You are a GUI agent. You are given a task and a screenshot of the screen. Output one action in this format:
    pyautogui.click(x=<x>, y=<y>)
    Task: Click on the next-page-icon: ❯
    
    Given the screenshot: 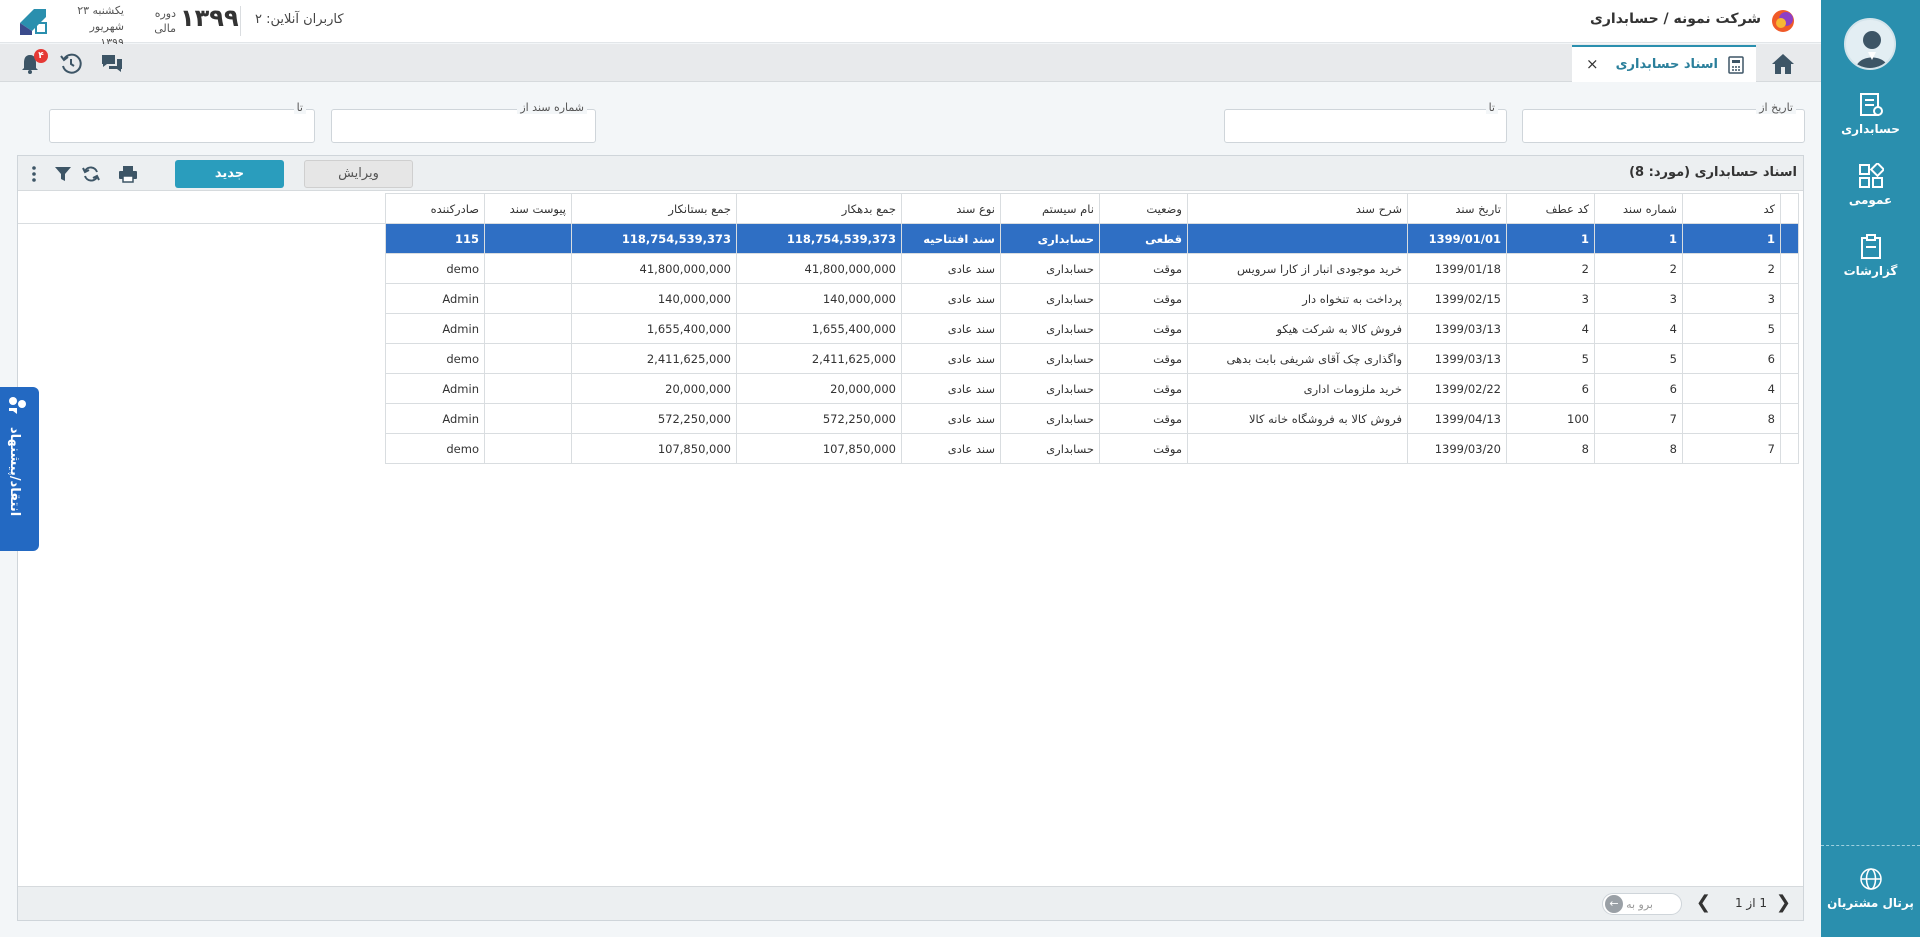 What is the action you would take?
    pyautogui.click(x=1783, y=903)
    